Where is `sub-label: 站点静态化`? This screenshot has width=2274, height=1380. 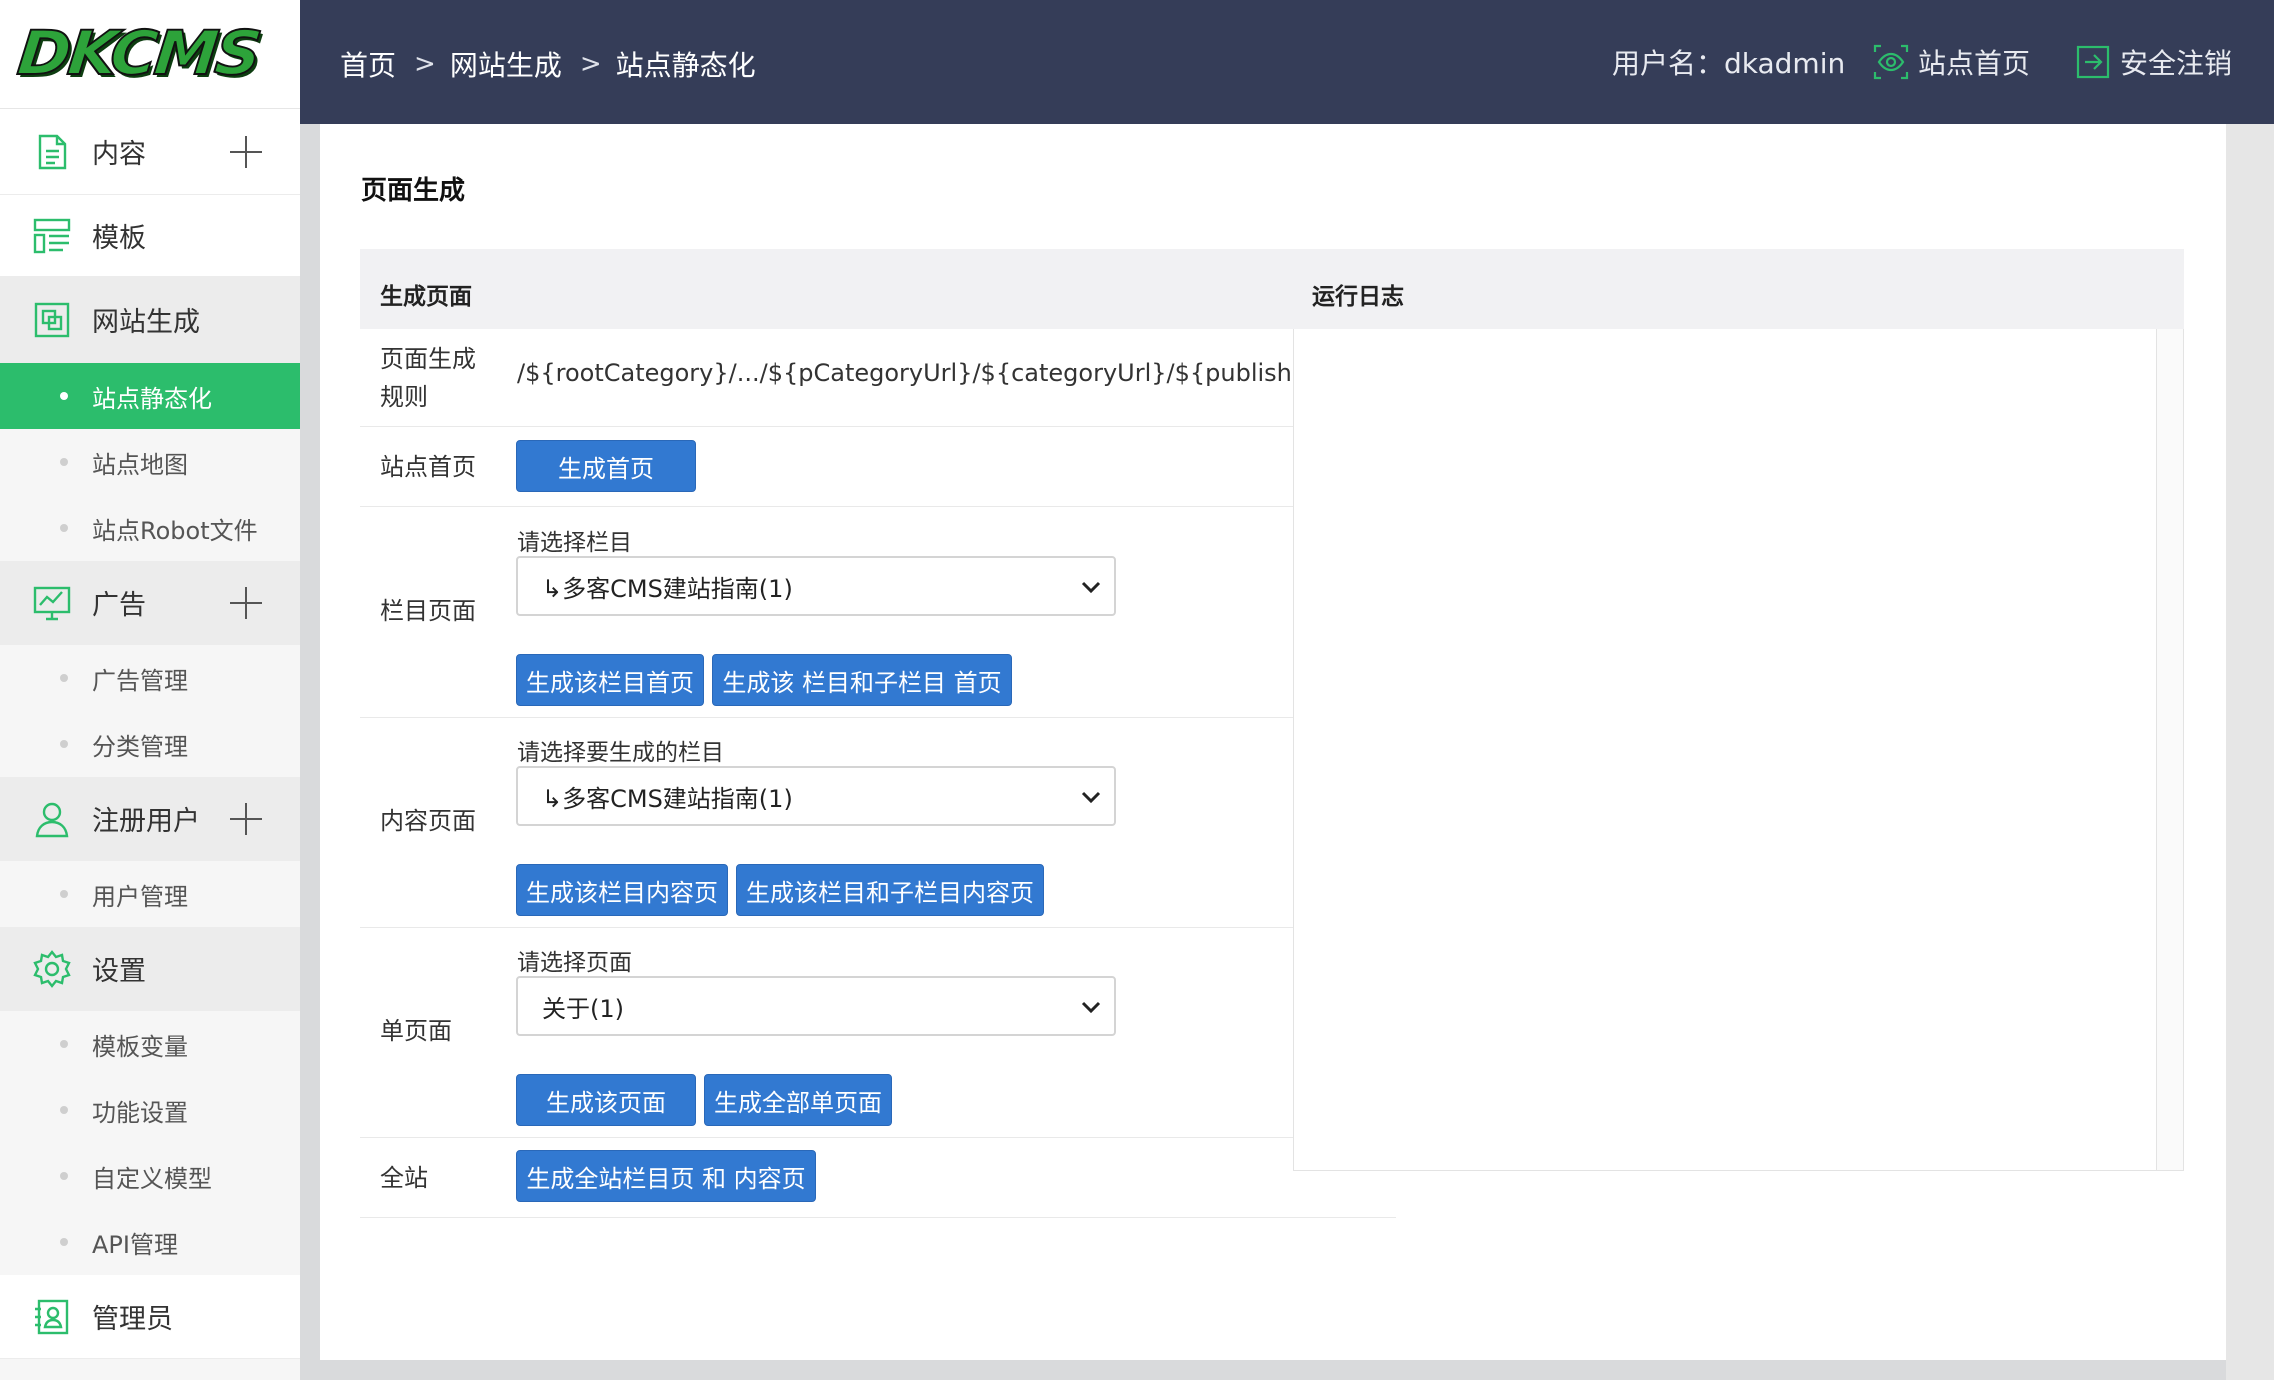
sub-label: 站点静态化 is located at coordinates (152, 398).